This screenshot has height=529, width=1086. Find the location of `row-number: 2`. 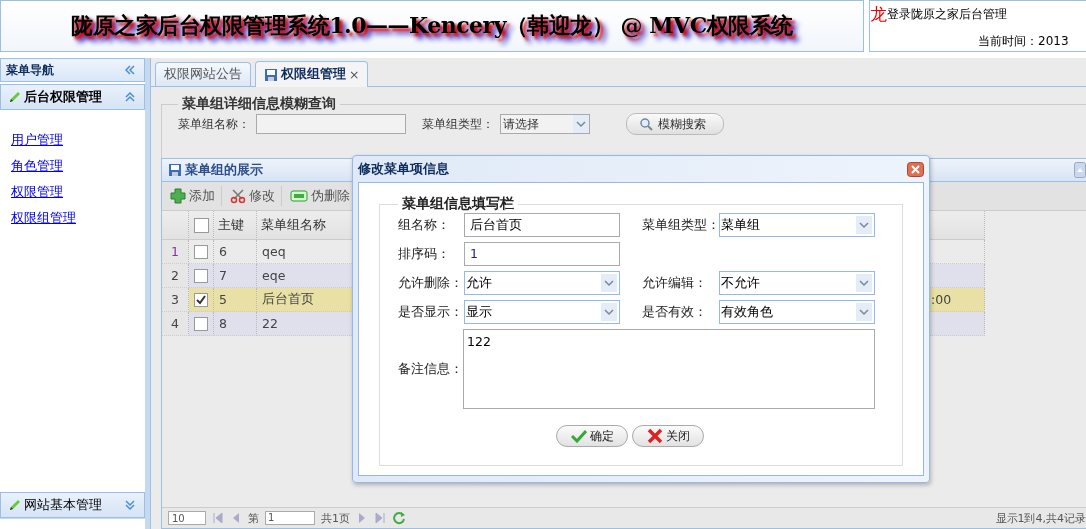

row-number: 2 is located at coordinates (175, 276).